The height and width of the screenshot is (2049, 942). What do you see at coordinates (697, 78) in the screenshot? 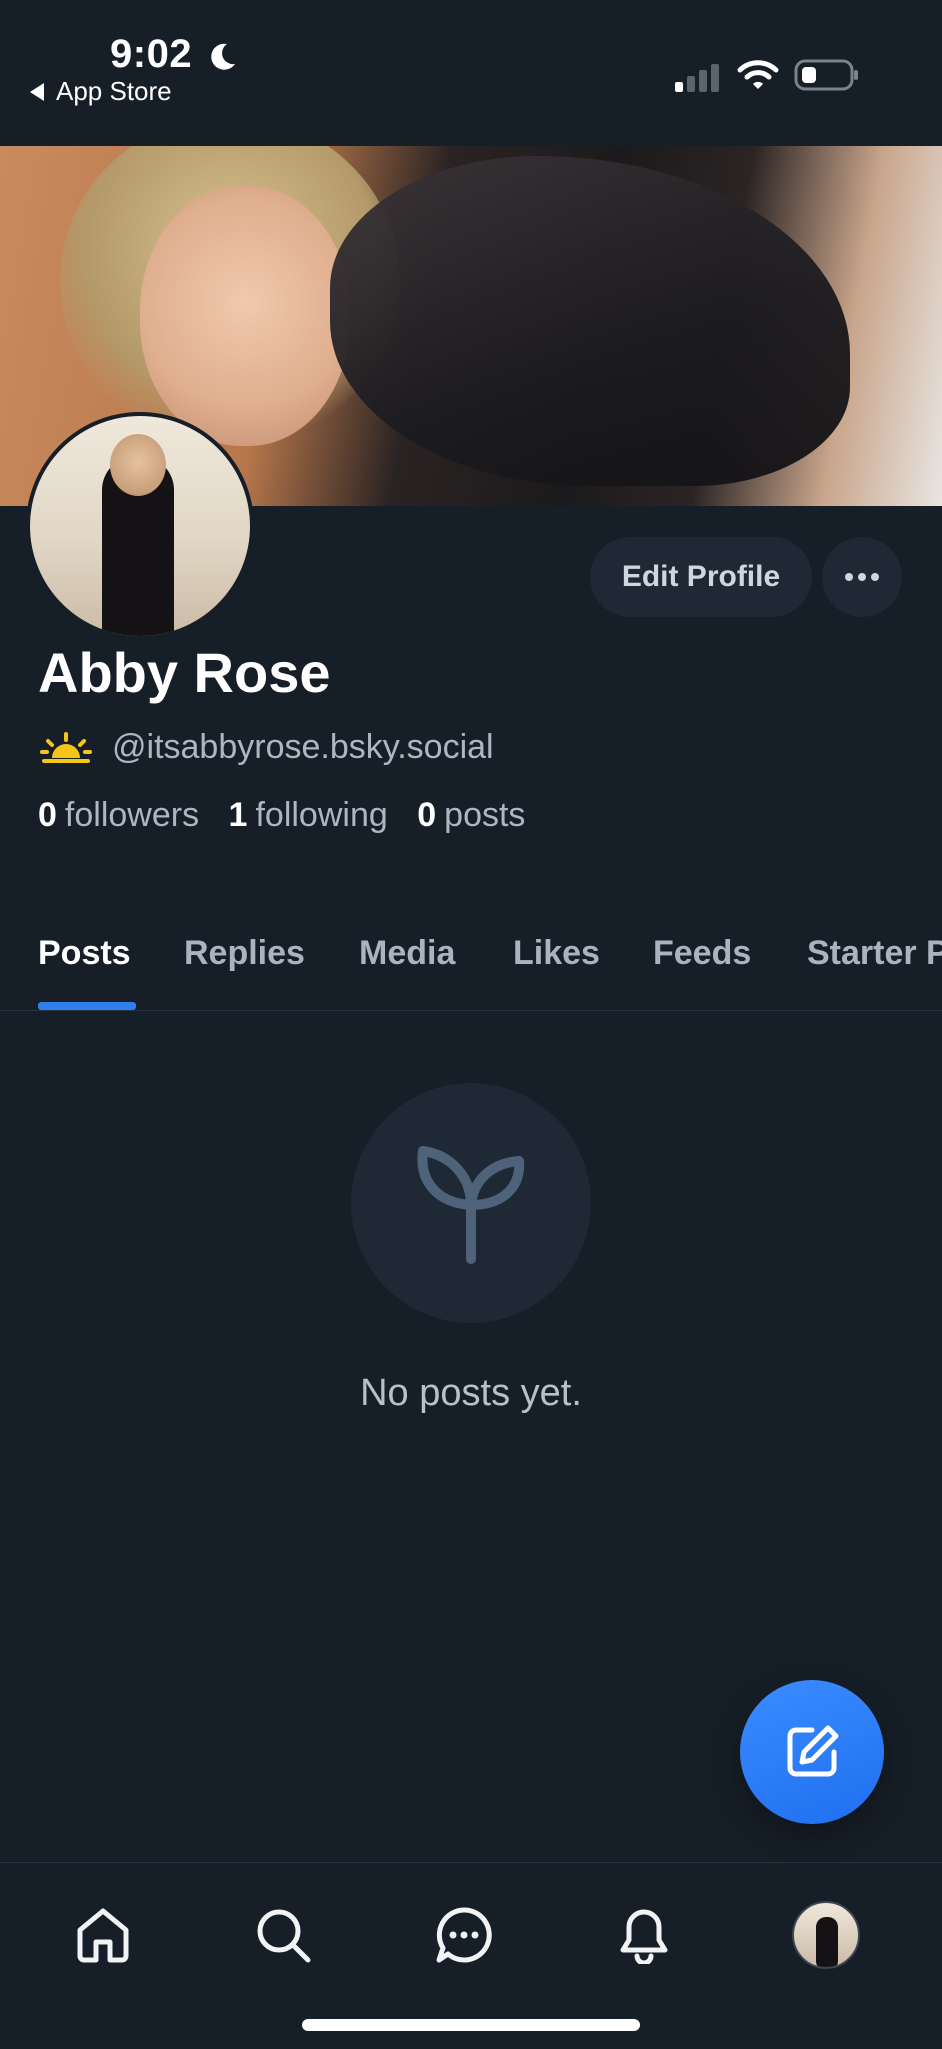
I see `cellular-signal-icon` at bounding box center [697, 78].